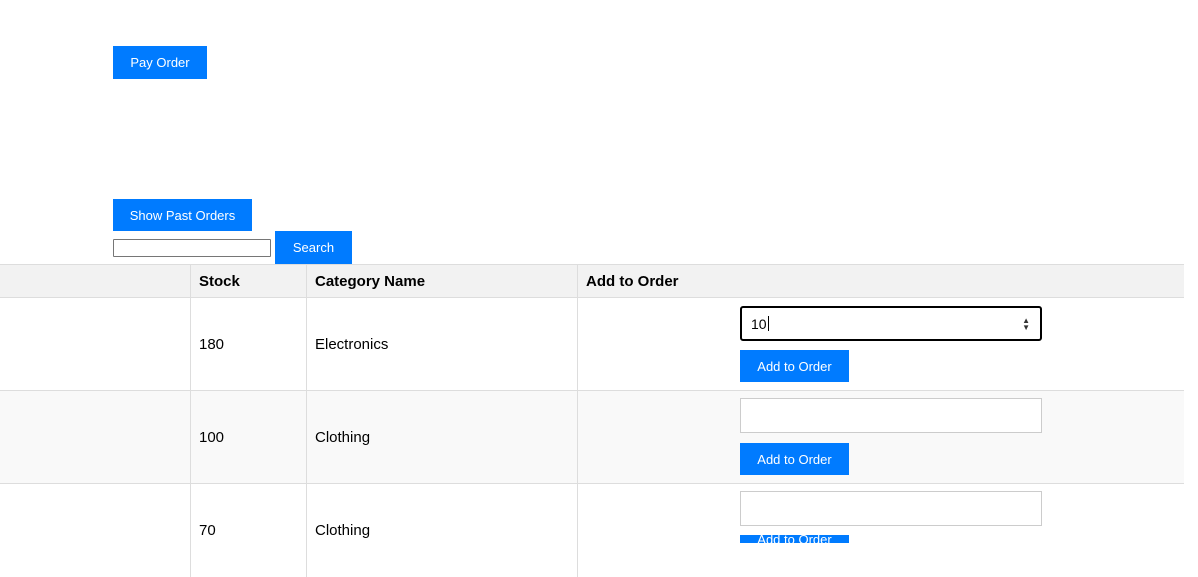 The height and width of the screenshot is (577, 1198). I want to click on quantity-input: 10 ▲ ▼, so click(891, 323).